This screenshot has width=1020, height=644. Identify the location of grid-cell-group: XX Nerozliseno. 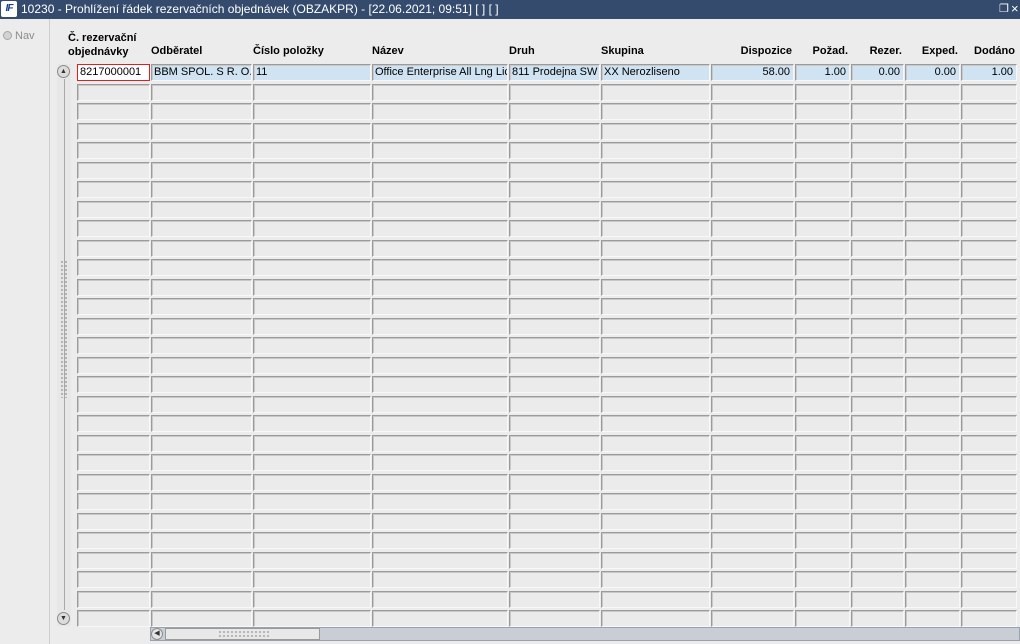
(655, 72).